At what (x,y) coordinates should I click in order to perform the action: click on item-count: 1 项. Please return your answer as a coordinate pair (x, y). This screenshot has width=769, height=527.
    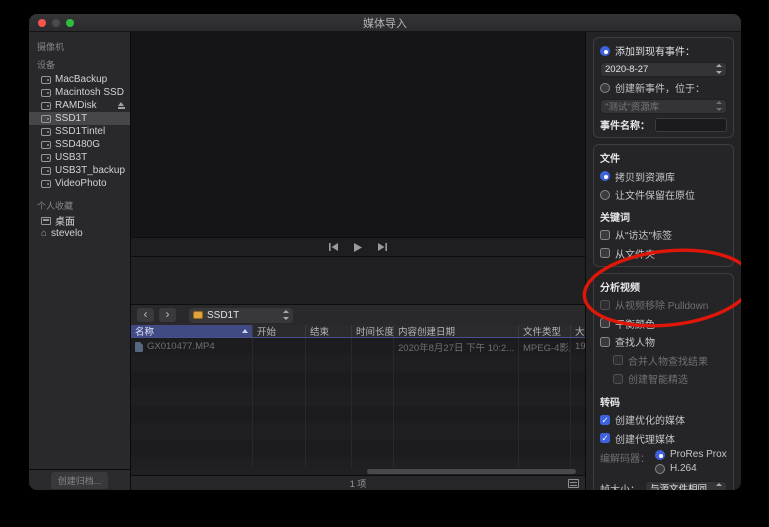
    Looking at the image, I should click on (358, 483).